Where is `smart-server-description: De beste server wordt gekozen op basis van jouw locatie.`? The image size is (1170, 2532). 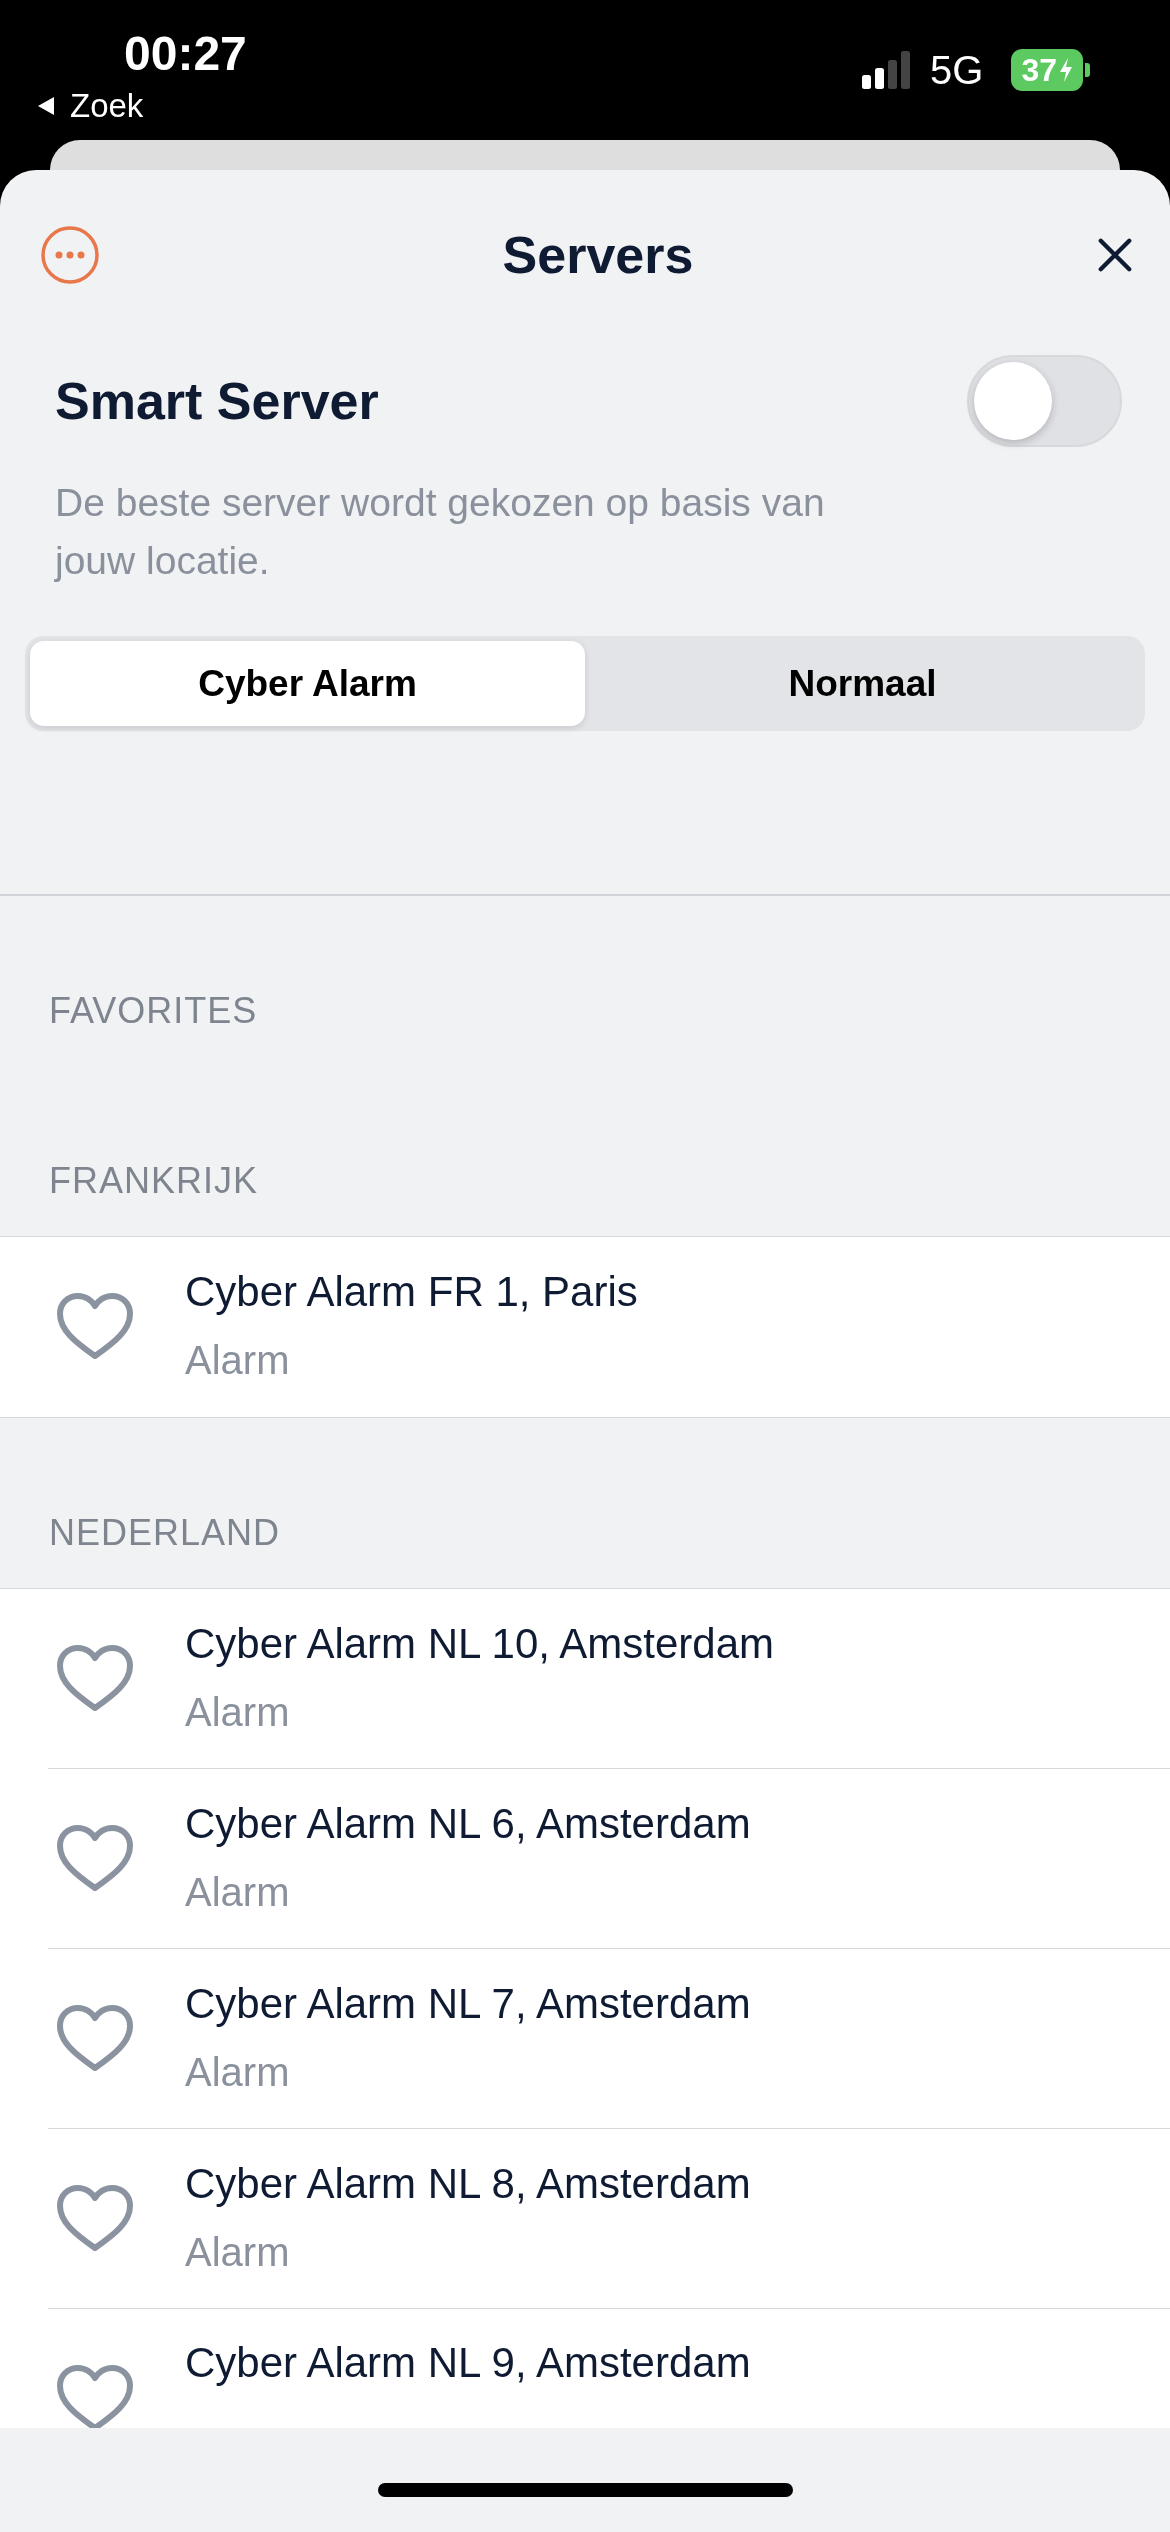
smart-server-description: De beste server wordt gekozen op basis van jouw locatie. is located at coordinates (440, 532).